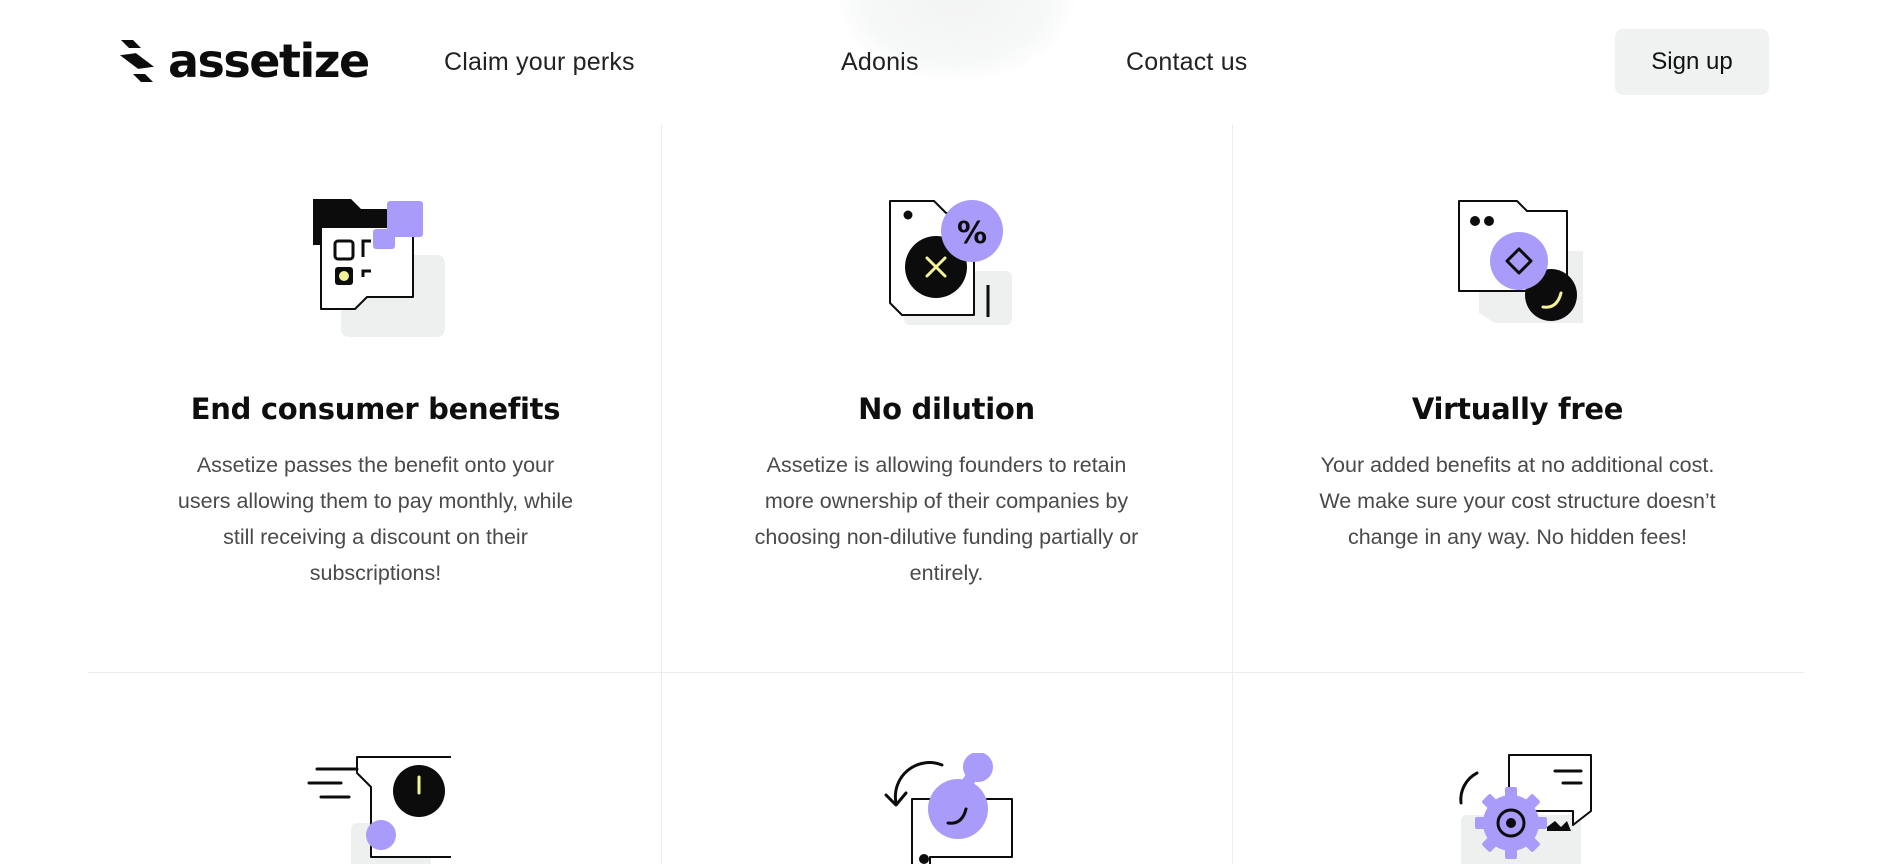 The image size is (1887, 864). I want to click on logo: assetize, so click(244, 61).